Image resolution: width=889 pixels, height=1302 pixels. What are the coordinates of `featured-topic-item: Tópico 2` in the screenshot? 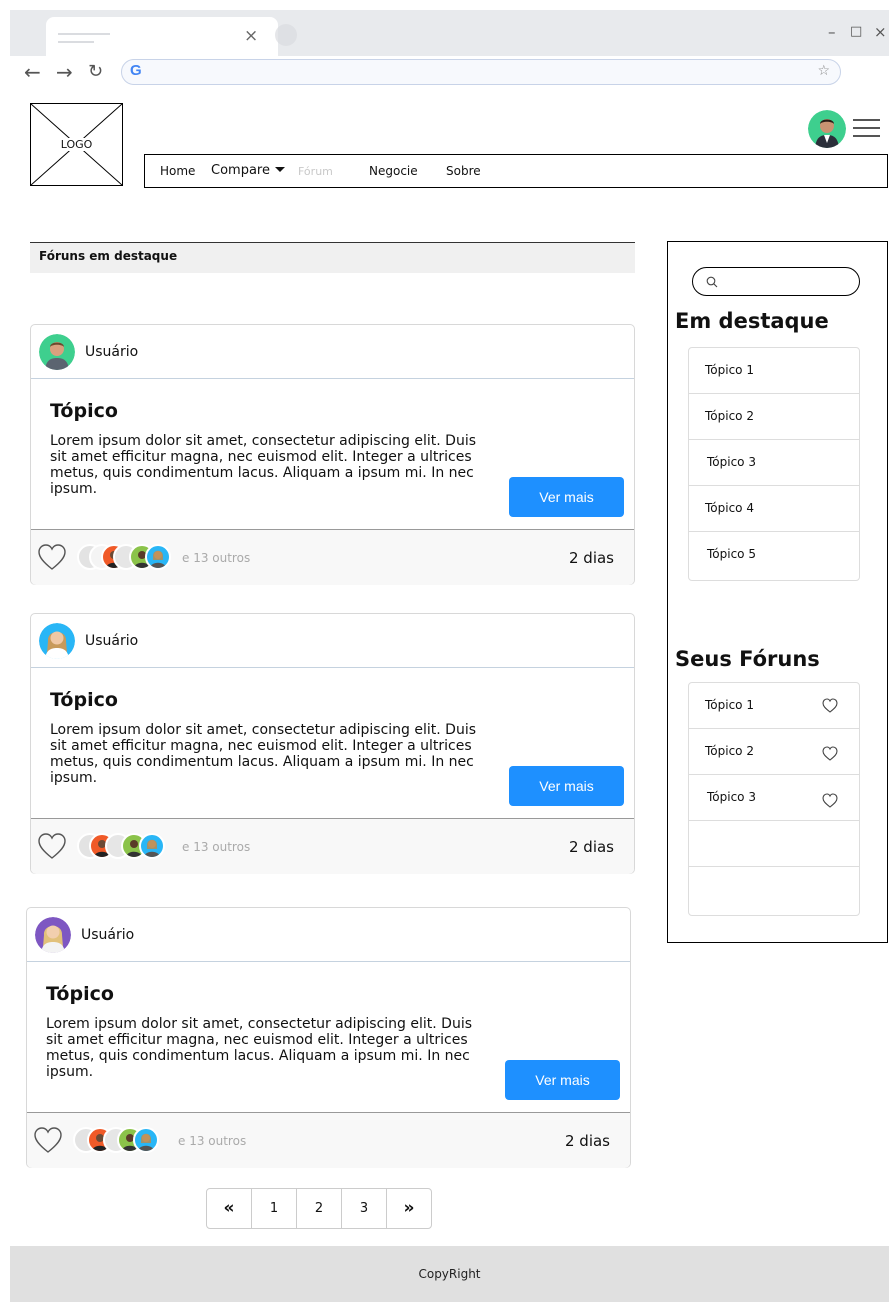 It's located at (774, 417).